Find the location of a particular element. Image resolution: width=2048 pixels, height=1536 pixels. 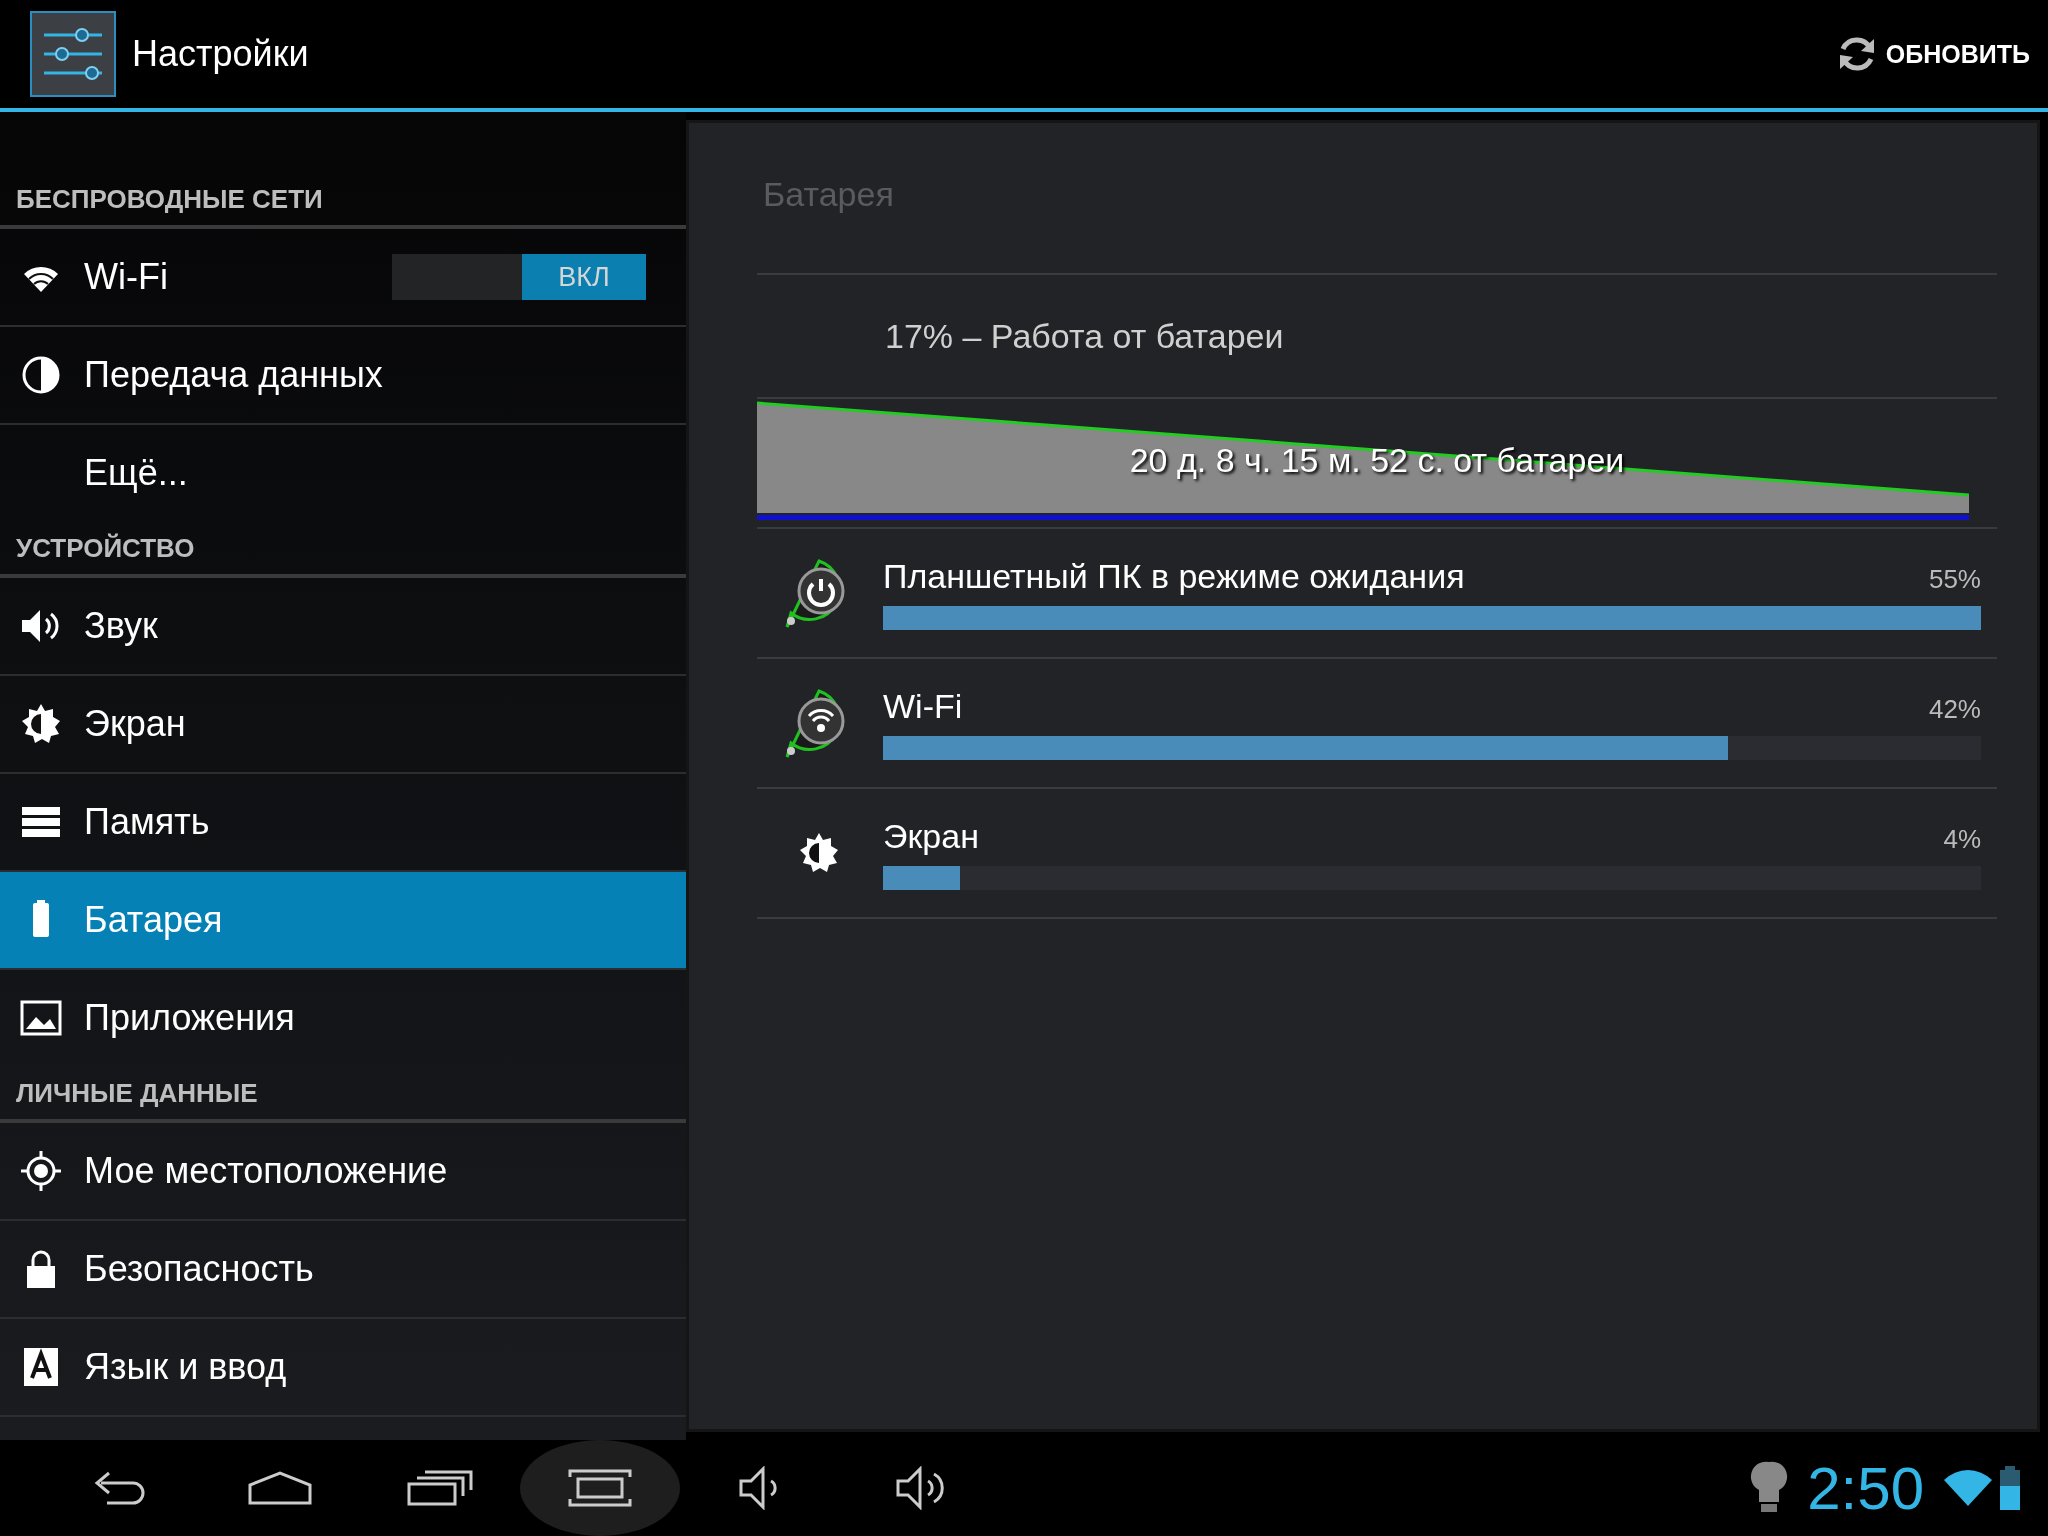

back-icon is located at coordinates (120, 1488).